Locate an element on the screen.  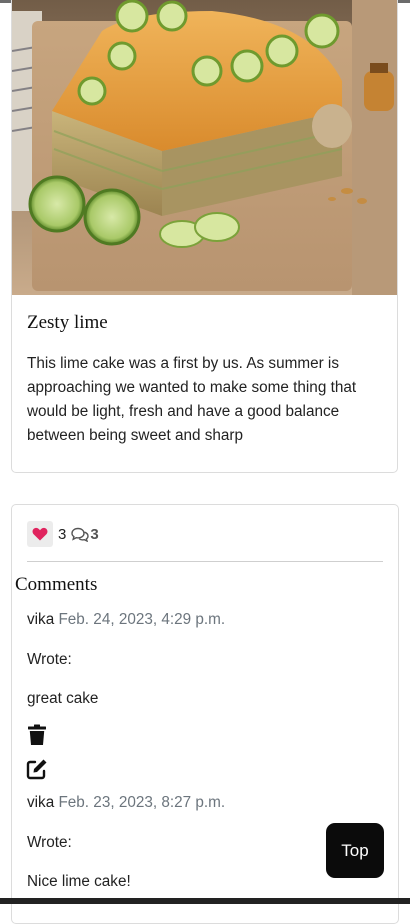
comment-text: Nice lime cake! is located at coordinates (79, 881).